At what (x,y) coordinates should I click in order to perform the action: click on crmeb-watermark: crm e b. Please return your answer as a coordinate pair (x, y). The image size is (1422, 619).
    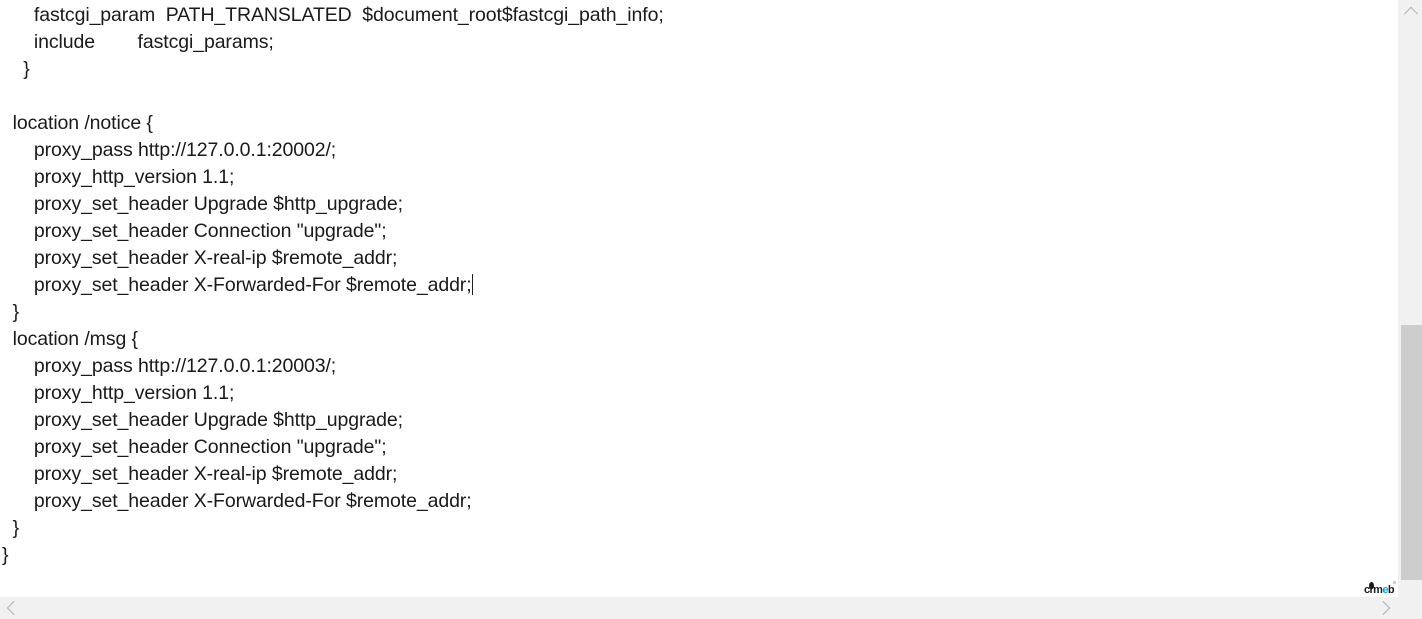
    Looking at the image, I should click on (1376, 589).